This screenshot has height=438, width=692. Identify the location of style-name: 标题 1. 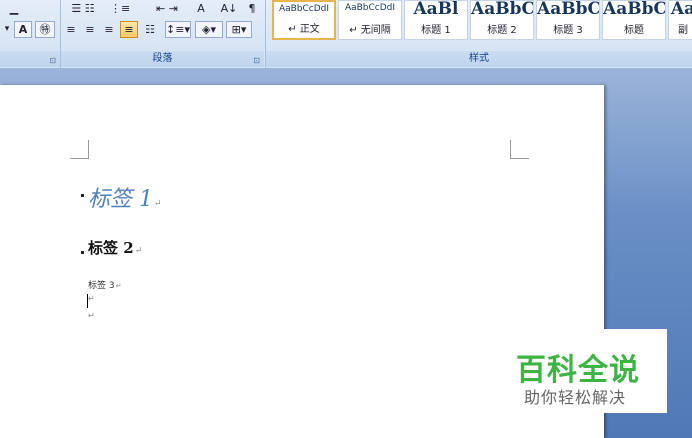
(436, 30).